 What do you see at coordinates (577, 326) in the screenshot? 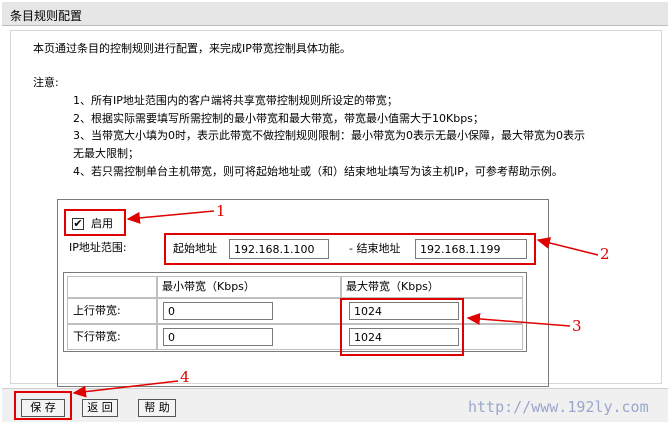
I see `annotation-number-3: 3` at bounding box center [577, 326].